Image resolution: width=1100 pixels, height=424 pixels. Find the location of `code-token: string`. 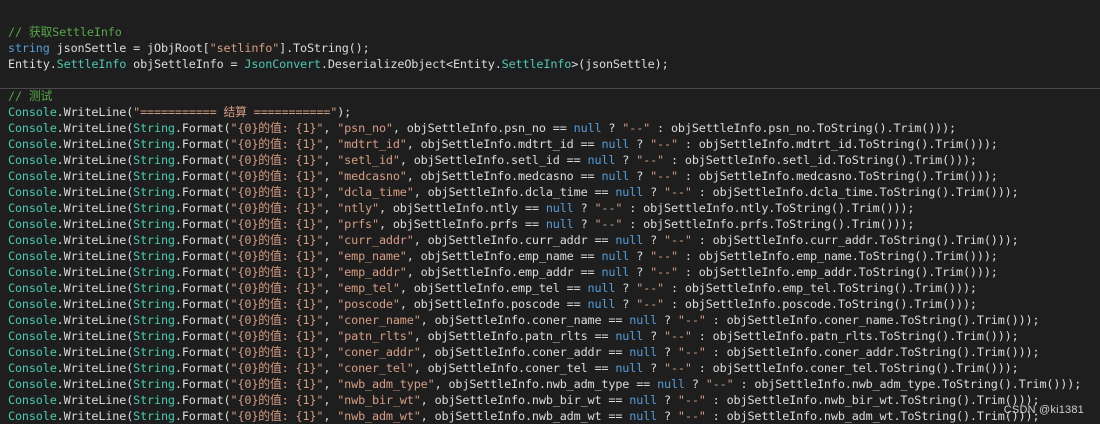

code-token: string is located at coordinates (29, 48).